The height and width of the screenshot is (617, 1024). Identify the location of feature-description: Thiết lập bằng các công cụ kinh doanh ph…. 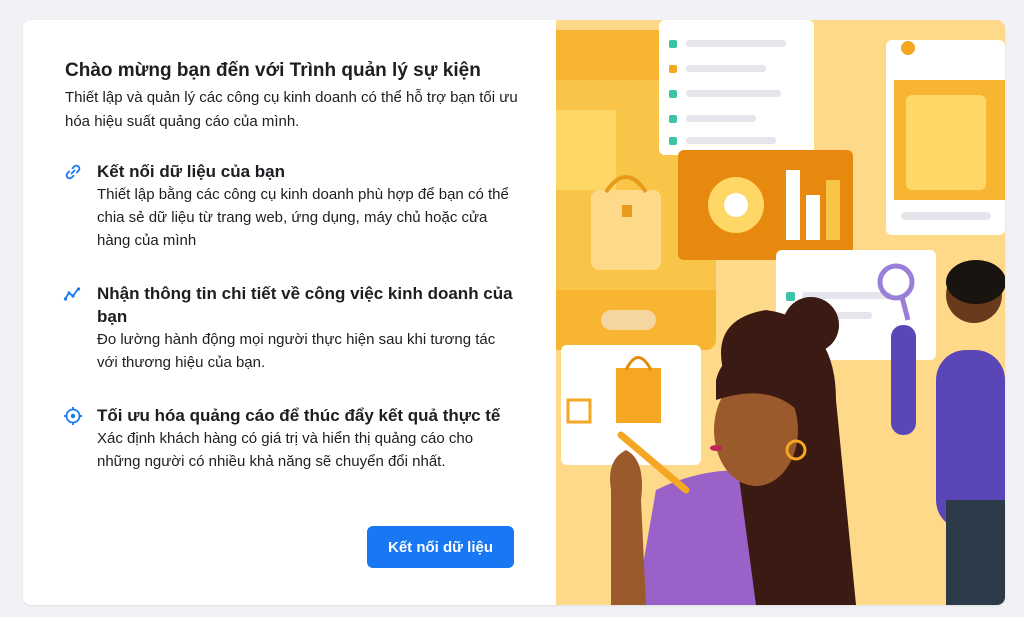
(303, 217).